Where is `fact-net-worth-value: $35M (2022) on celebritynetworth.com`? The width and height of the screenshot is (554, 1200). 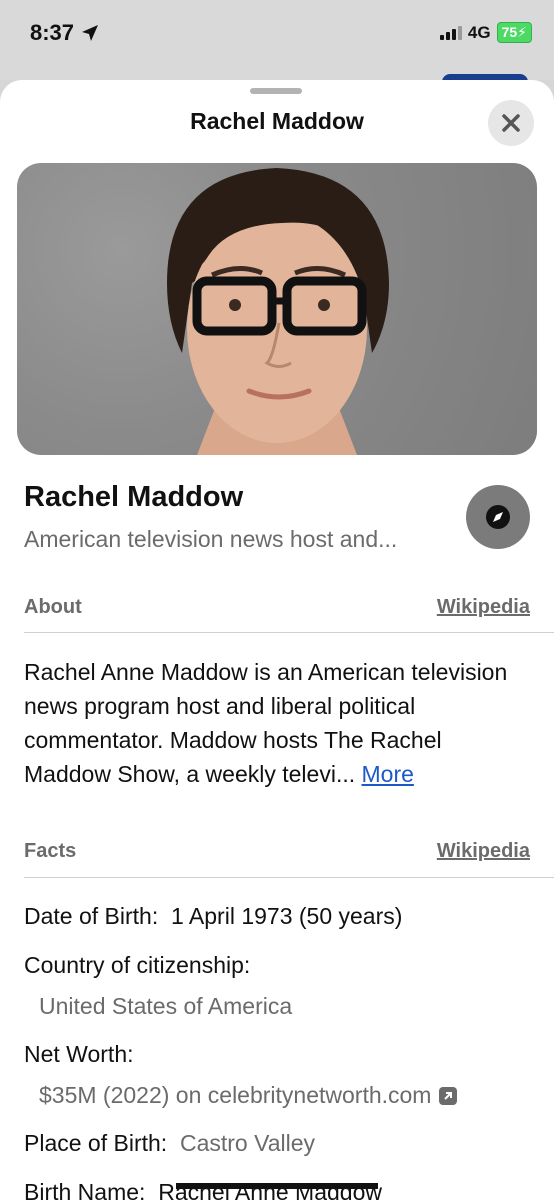 fact-net-worth-value: $35M (2022) on celebritynetworth.com is located at coordinates (289, 1095).